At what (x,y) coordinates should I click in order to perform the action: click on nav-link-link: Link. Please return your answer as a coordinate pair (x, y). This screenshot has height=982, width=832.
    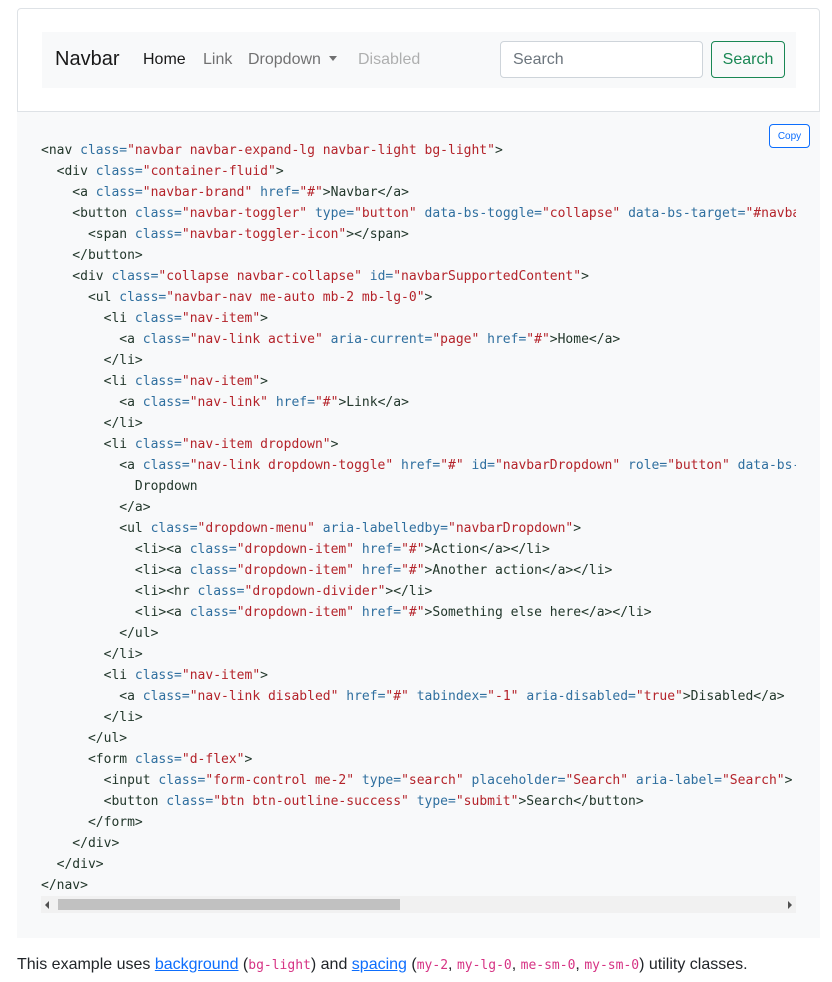
    Looking at the image, I should click on (217, 60).